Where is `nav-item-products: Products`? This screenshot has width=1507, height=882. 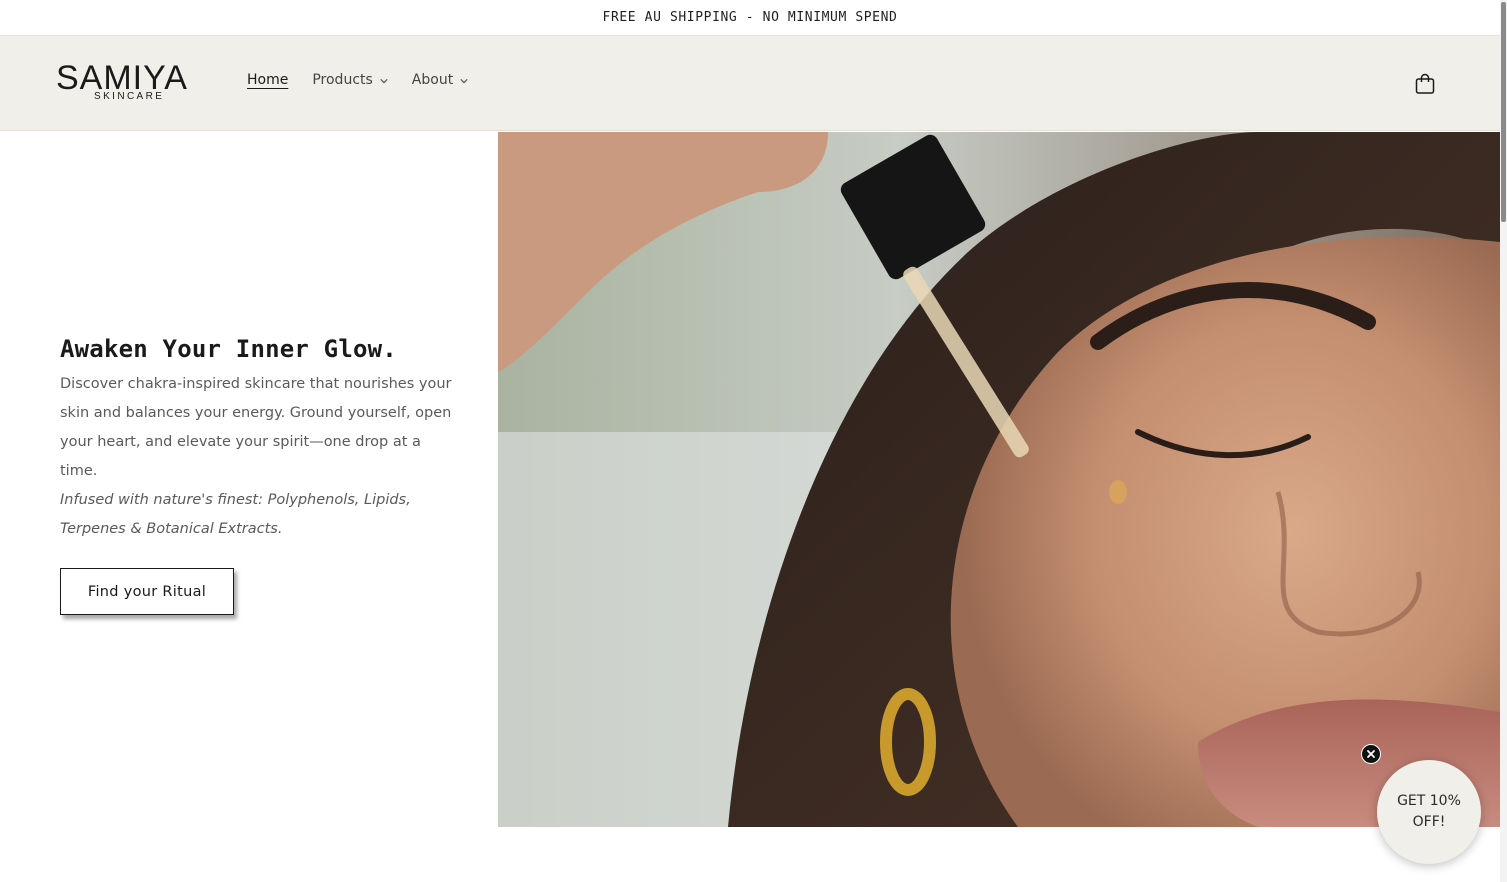 nav-item-products: Products is located at coordinates (350, 80).